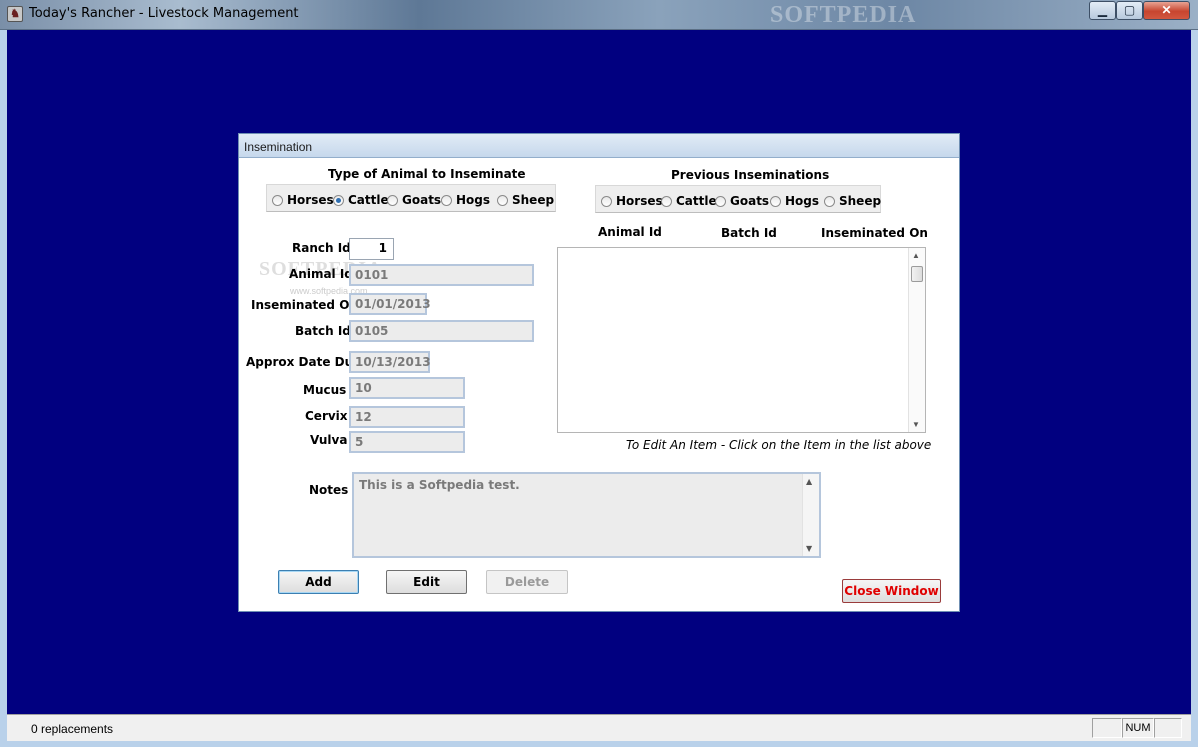 This screenshot has height=747, width=1198. I want to click on delete-button: Delete, so click(527, 582).